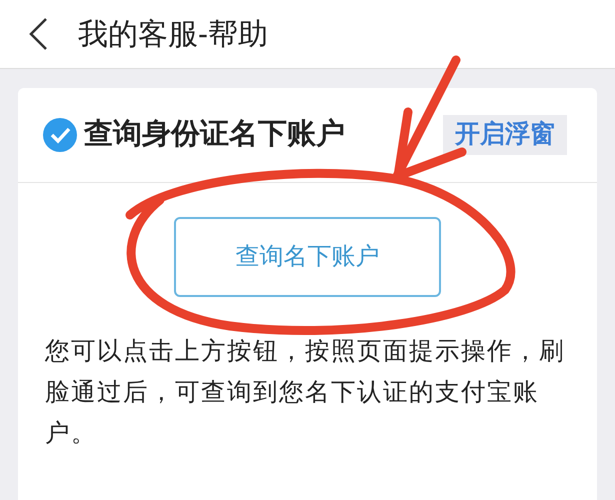 The width and height of the screenshot is (615, 500). Describe the element at coordinates (173, 34) in the screenshot. I see `page-title: 我的客服-帮助` at that location.